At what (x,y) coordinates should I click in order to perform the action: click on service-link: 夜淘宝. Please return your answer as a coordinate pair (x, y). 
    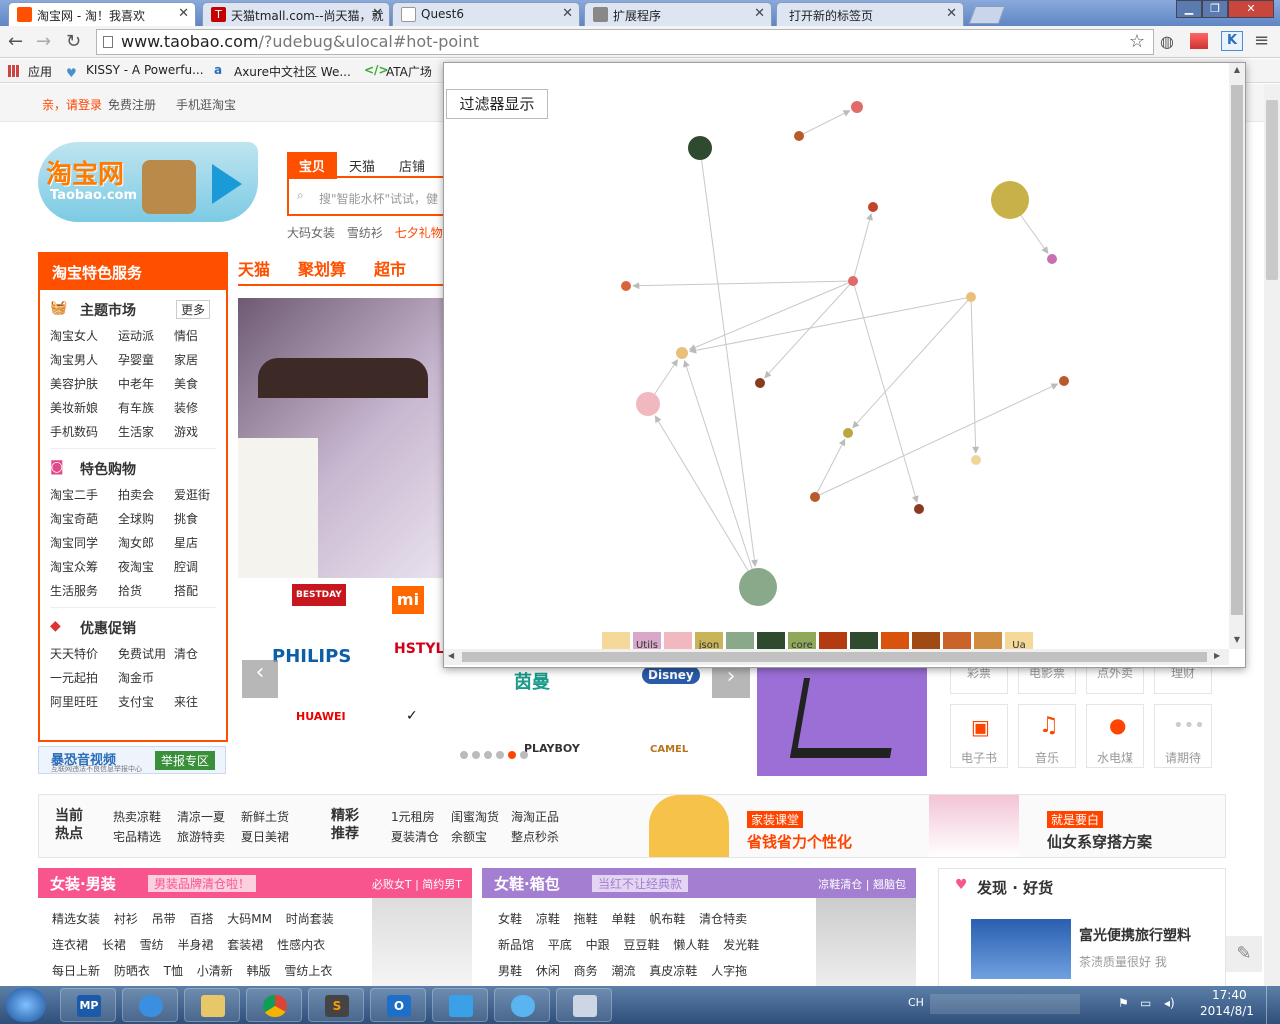
    Looking at the image, I should click on (146, 567).